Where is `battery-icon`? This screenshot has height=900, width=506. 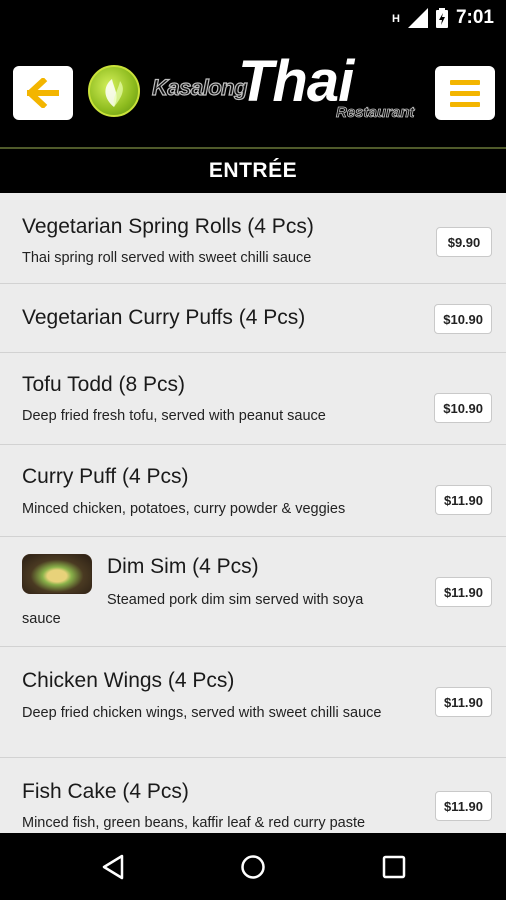
battery-icon is located at coordinates (441, 18).